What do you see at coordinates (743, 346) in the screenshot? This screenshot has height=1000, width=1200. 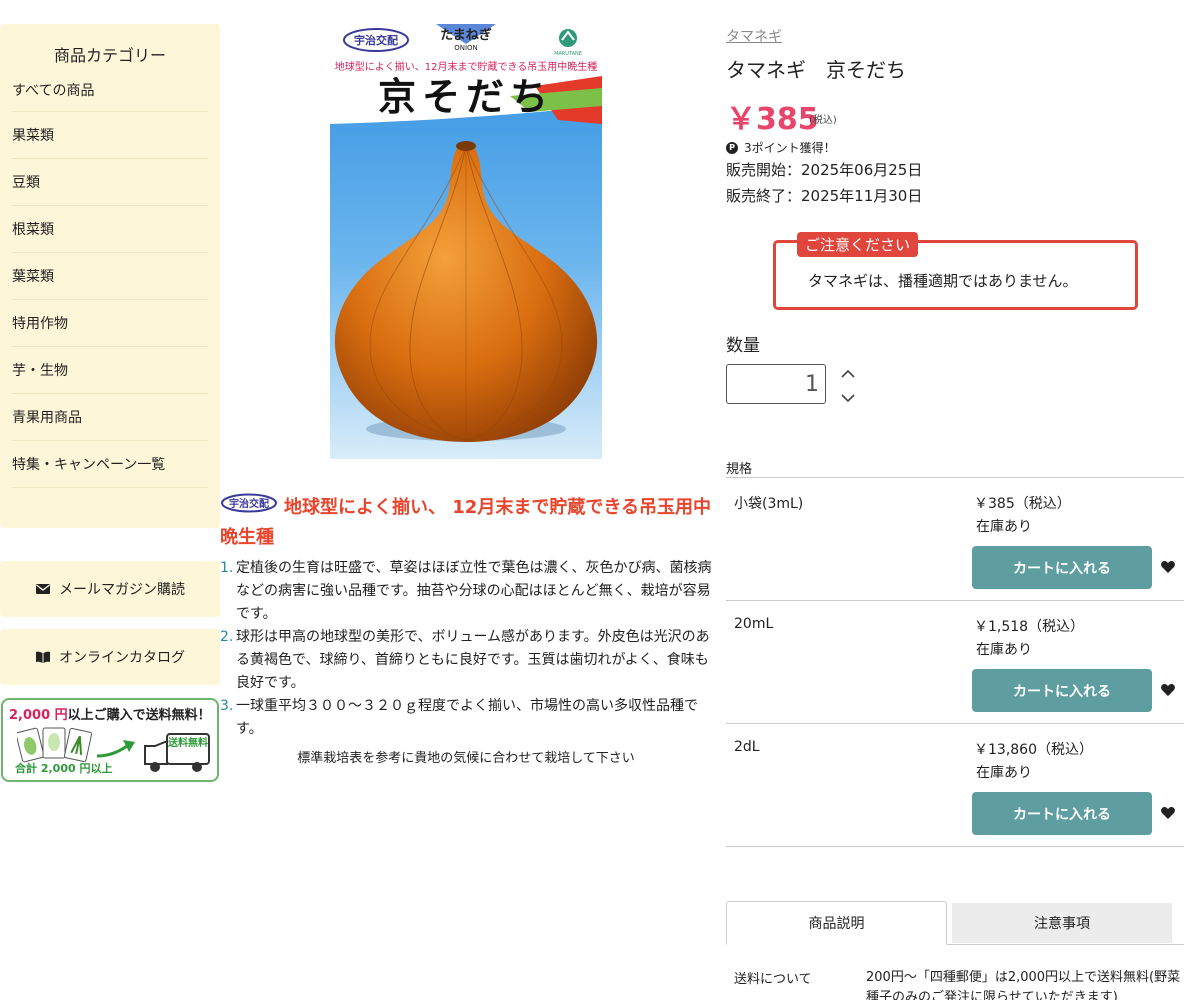 I see `quantity-label: 数量` at bounding box center [743, 346].